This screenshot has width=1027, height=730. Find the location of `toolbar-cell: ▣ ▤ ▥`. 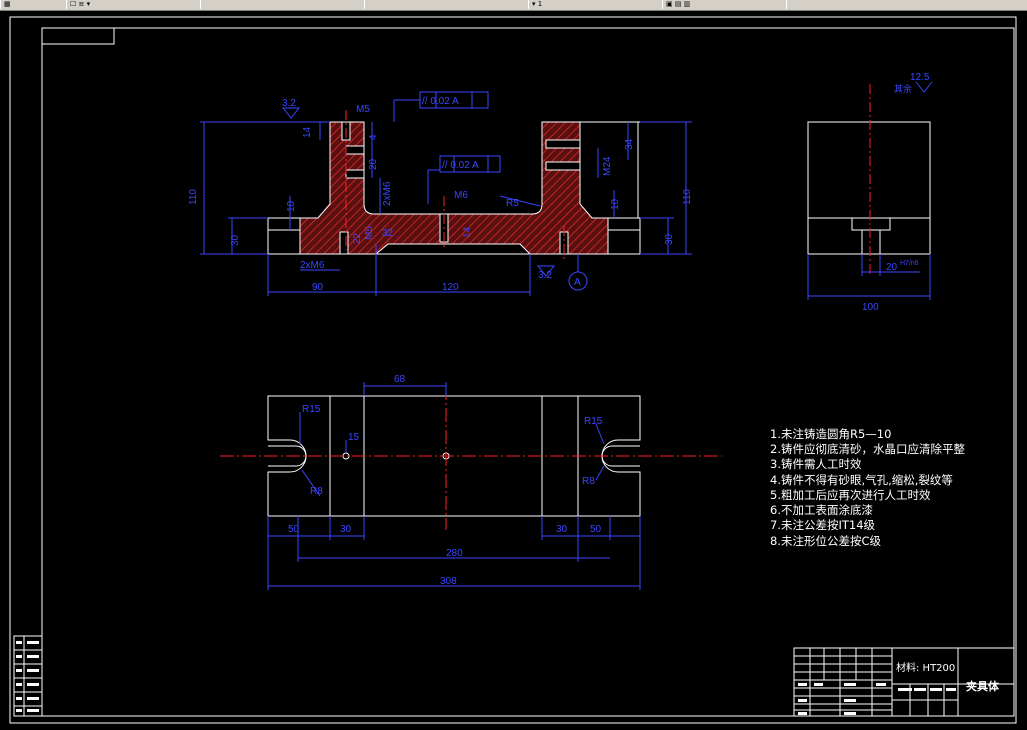

toolbar-cell: ▣ ▤ ▥ is located at coordinates (724, 4).